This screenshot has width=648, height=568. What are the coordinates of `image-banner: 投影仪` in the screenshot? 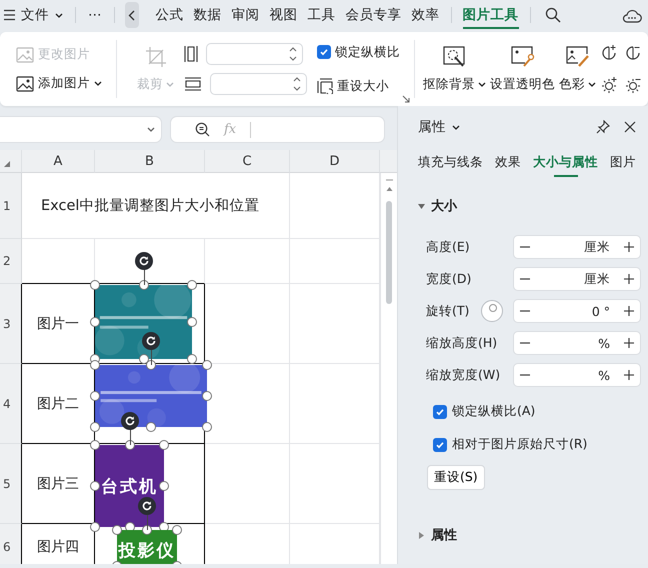 It's located at (147, 547).